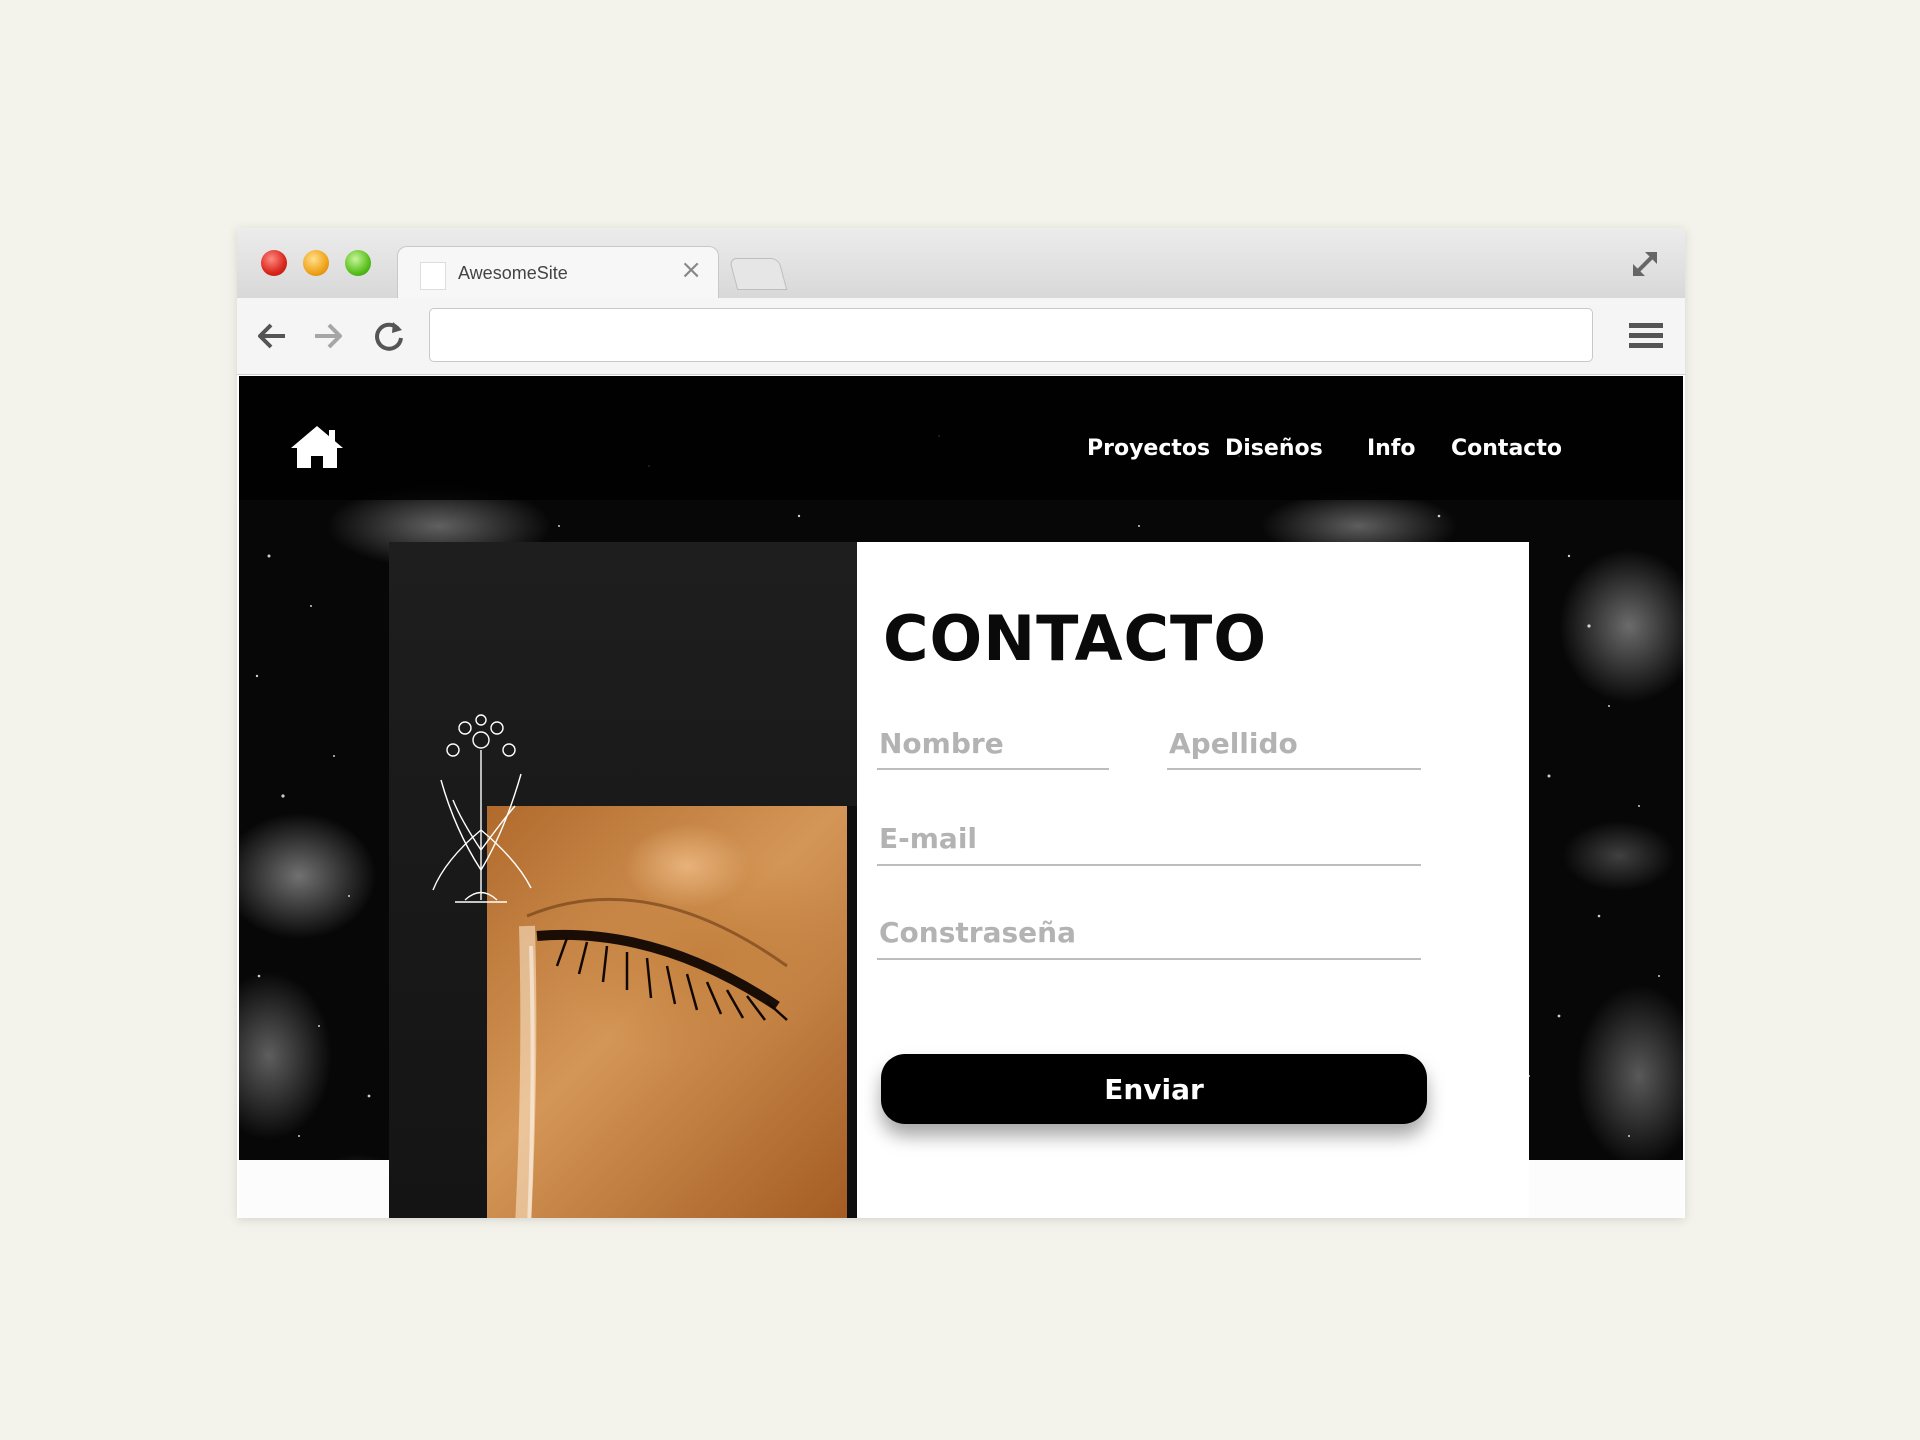 The height and width of the screenshot is (1440, 1920). I want to click on tab-close-icon: ×, so click(691, 270).